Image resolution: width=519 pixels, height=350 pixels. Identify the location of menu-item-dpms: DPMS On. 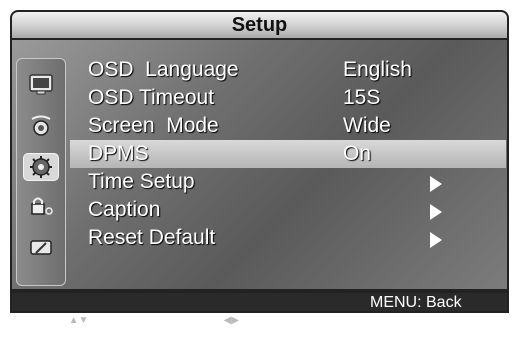
(288, 154).